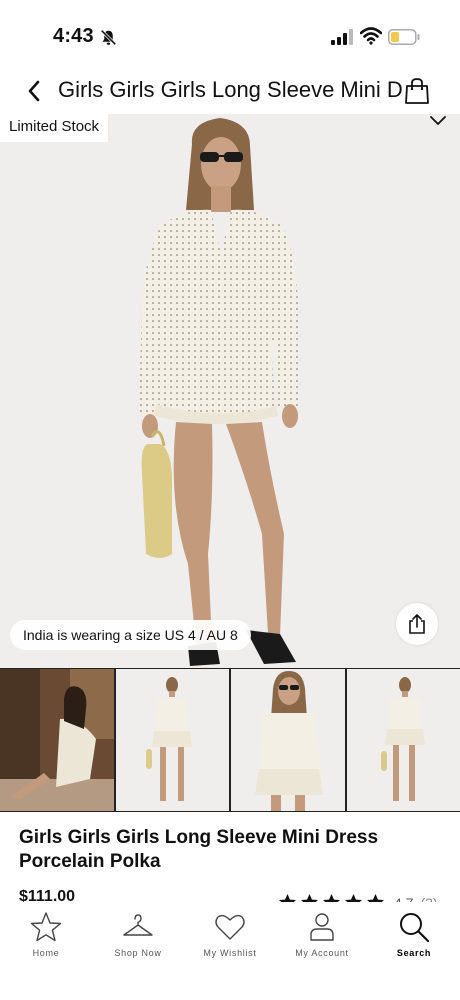 Image resolution: width=460 pixels, height=1000 pixels. What do you see at coordinates (230, 927) in the screenshot?
I see `heart-icon` at bounding box center [230, 927].